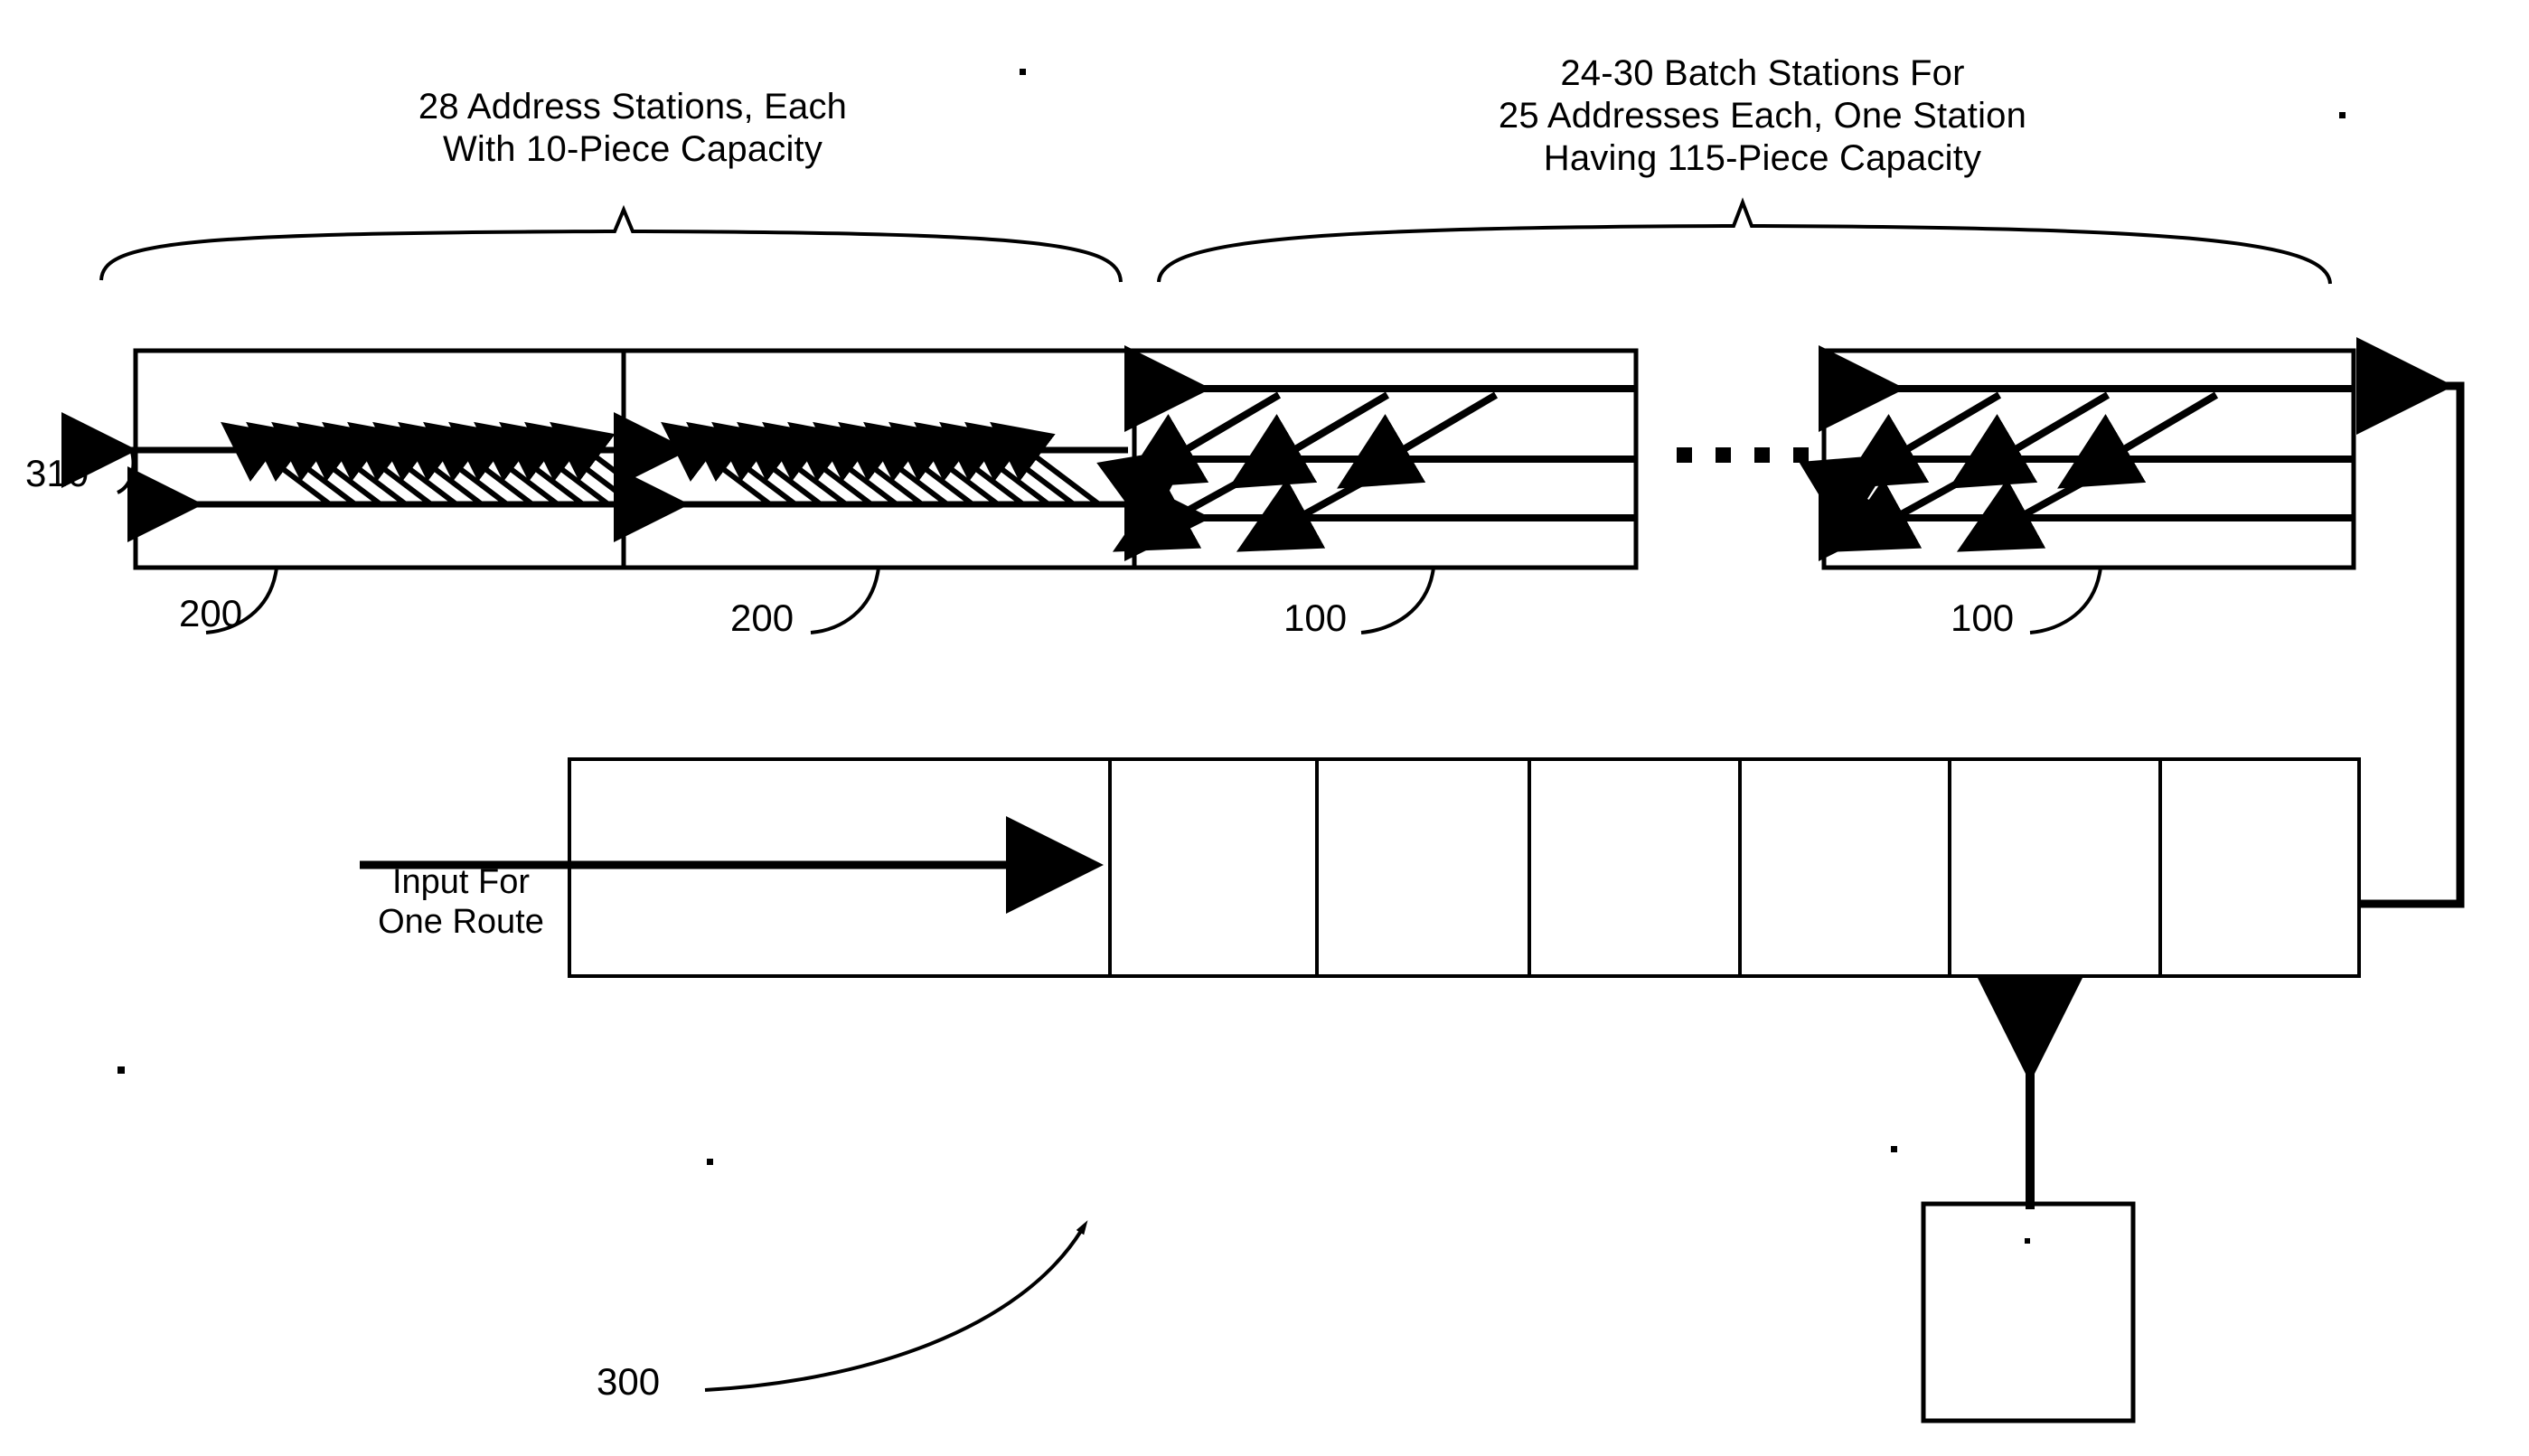 This screenshot has height=1456, width=2529. Describe the element at coordinates (2029, 1312) in the screenshot. I see `empty-clamp-supply-box` at that location.